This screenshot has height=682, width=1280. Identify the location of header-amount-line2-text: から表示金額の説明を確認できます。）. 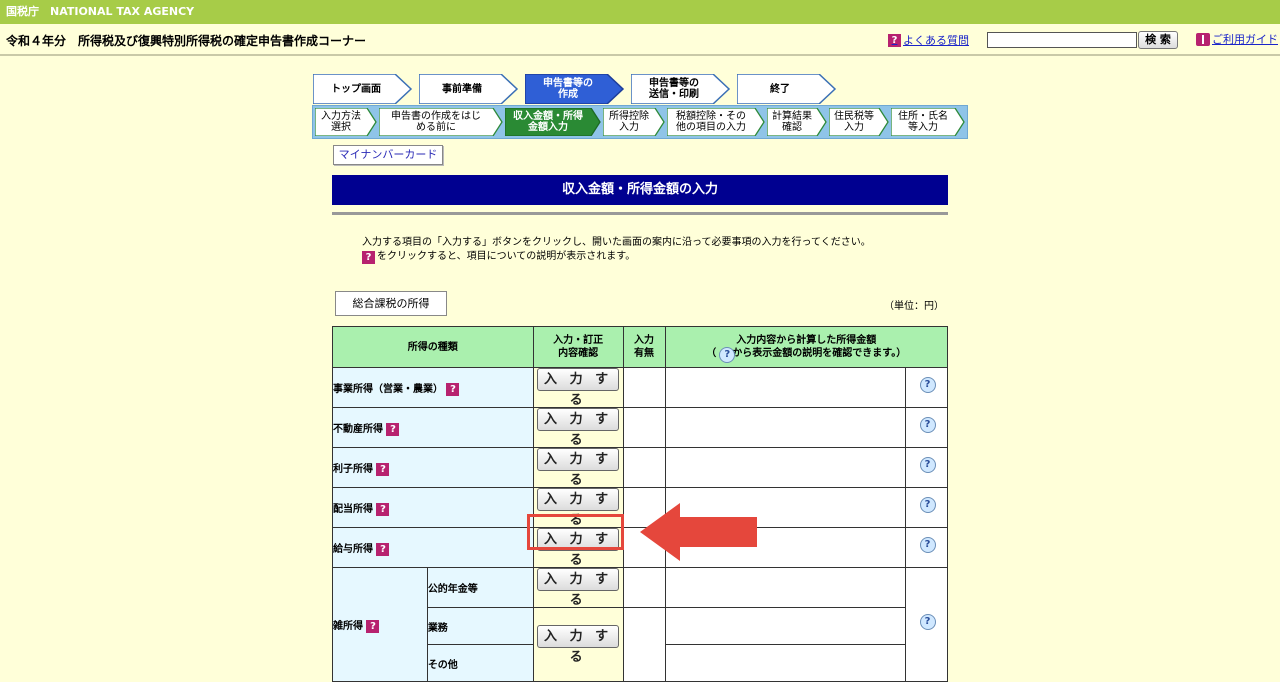
(819, 353).